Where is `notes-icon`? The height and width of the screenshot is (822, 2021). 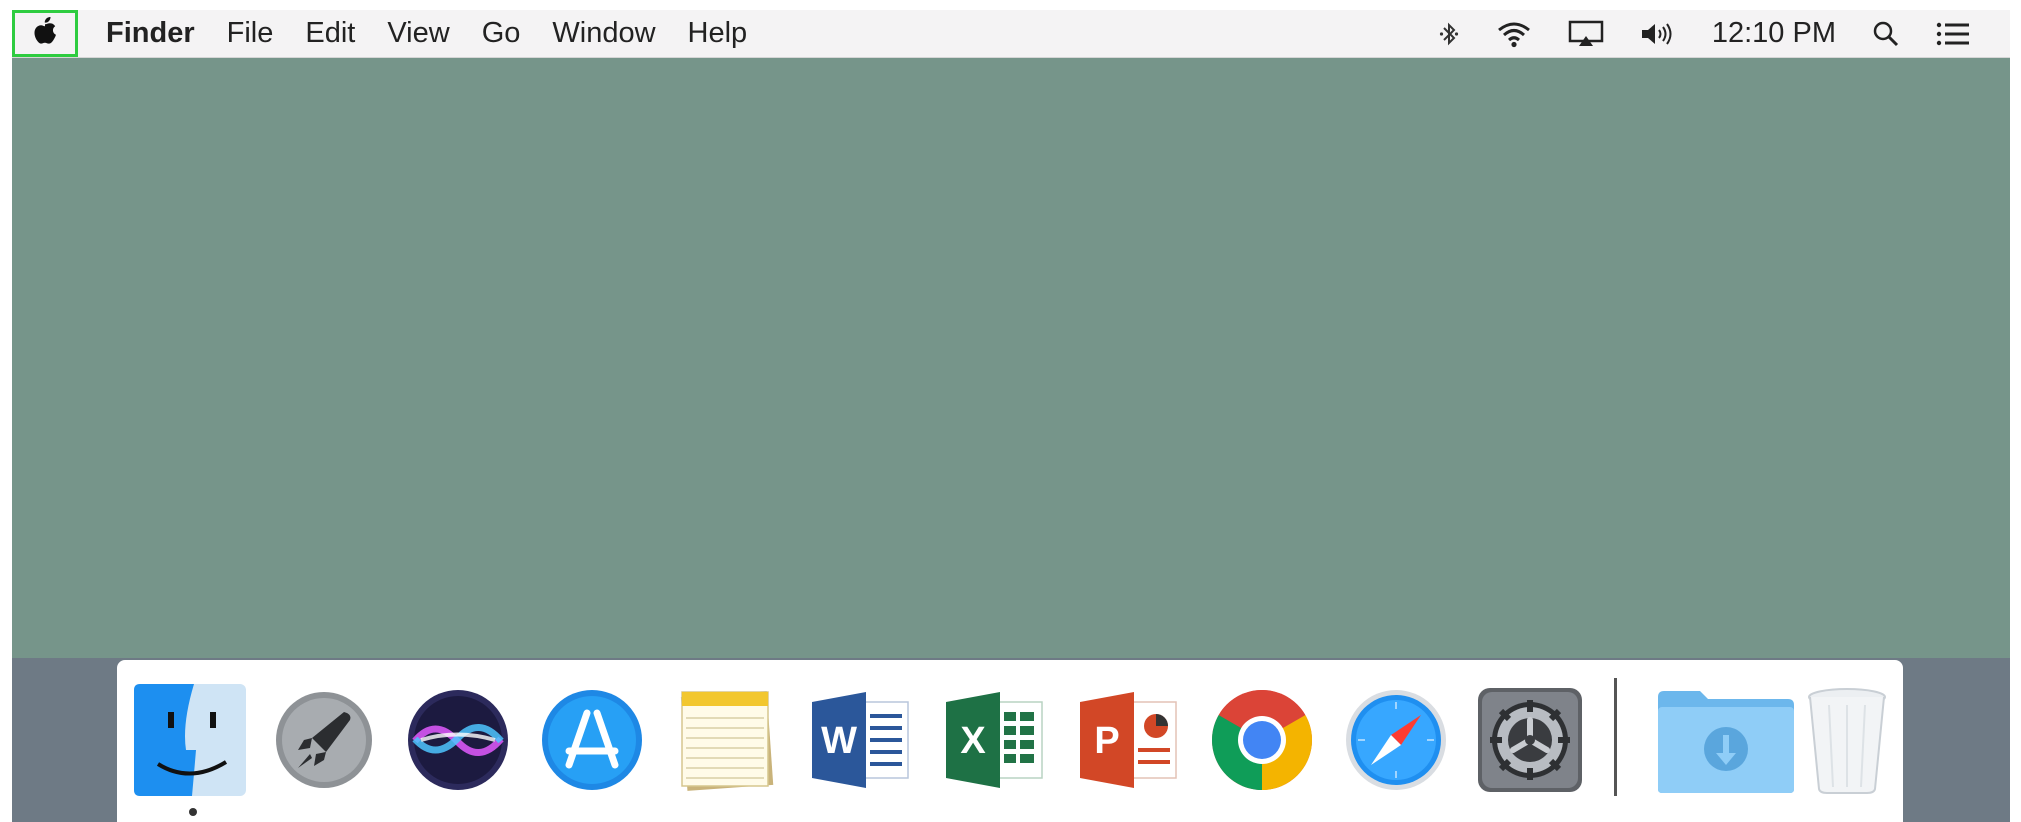 notes-icon is located at coordinates (726, 742).